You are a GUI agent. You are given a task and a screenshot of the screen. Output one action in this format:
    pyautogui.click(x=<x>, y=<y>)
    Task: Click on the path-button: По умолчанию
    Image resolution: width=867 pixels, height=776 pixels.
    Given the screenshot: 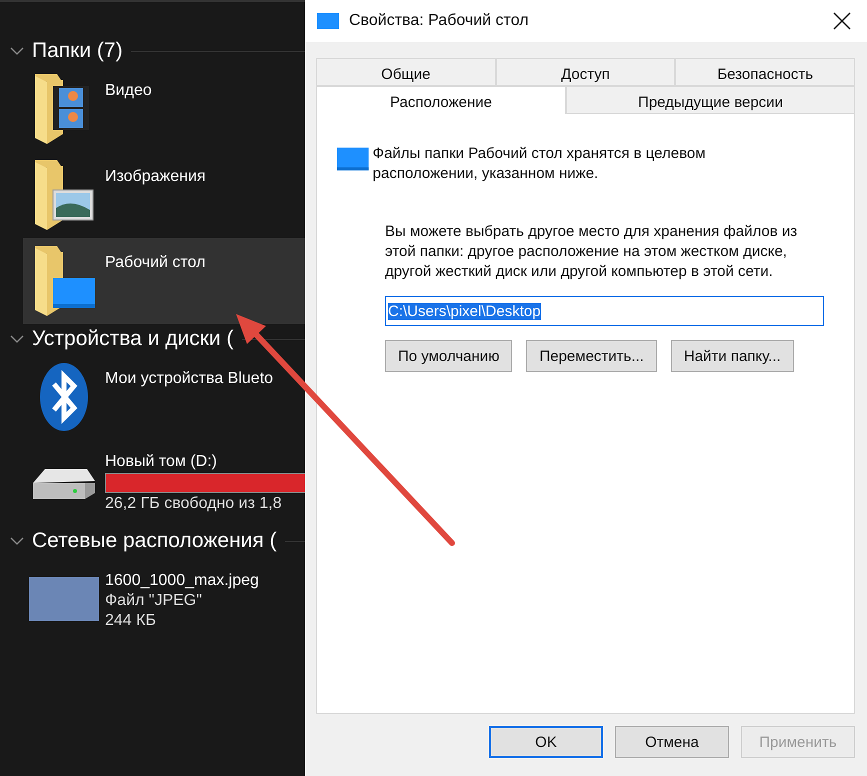 What is the action you would take?
    pyautogui.click(x=448, y=356)
    